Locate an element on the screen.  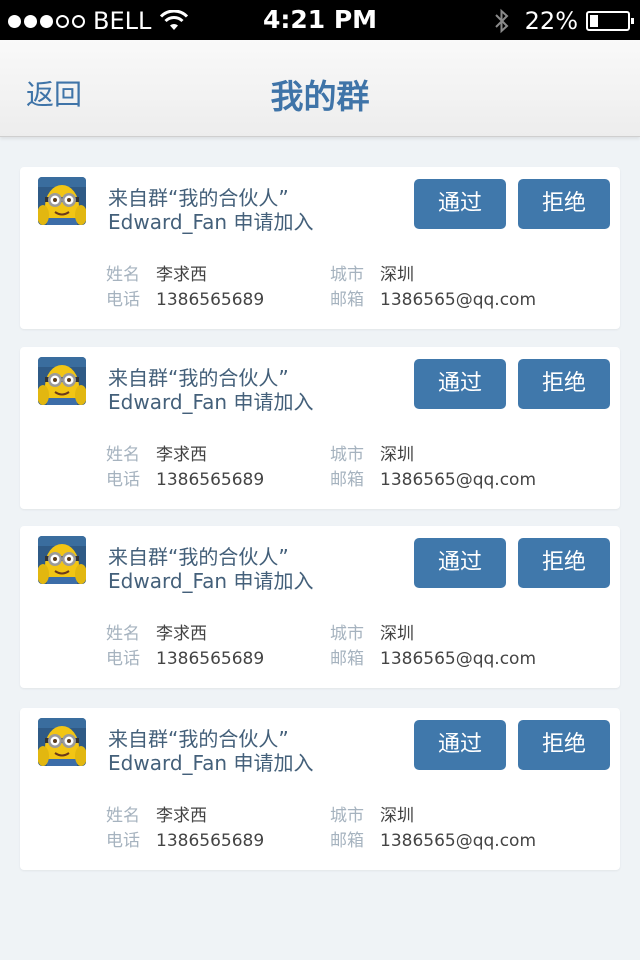
bluetooth-icon is located at coordinates (501, 21).